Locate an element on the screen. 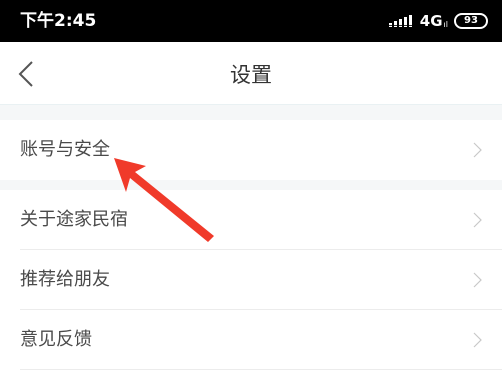 The height and width of the screenshot is (374, 502). battery-level: 93 is located at coordinates (471, 20).